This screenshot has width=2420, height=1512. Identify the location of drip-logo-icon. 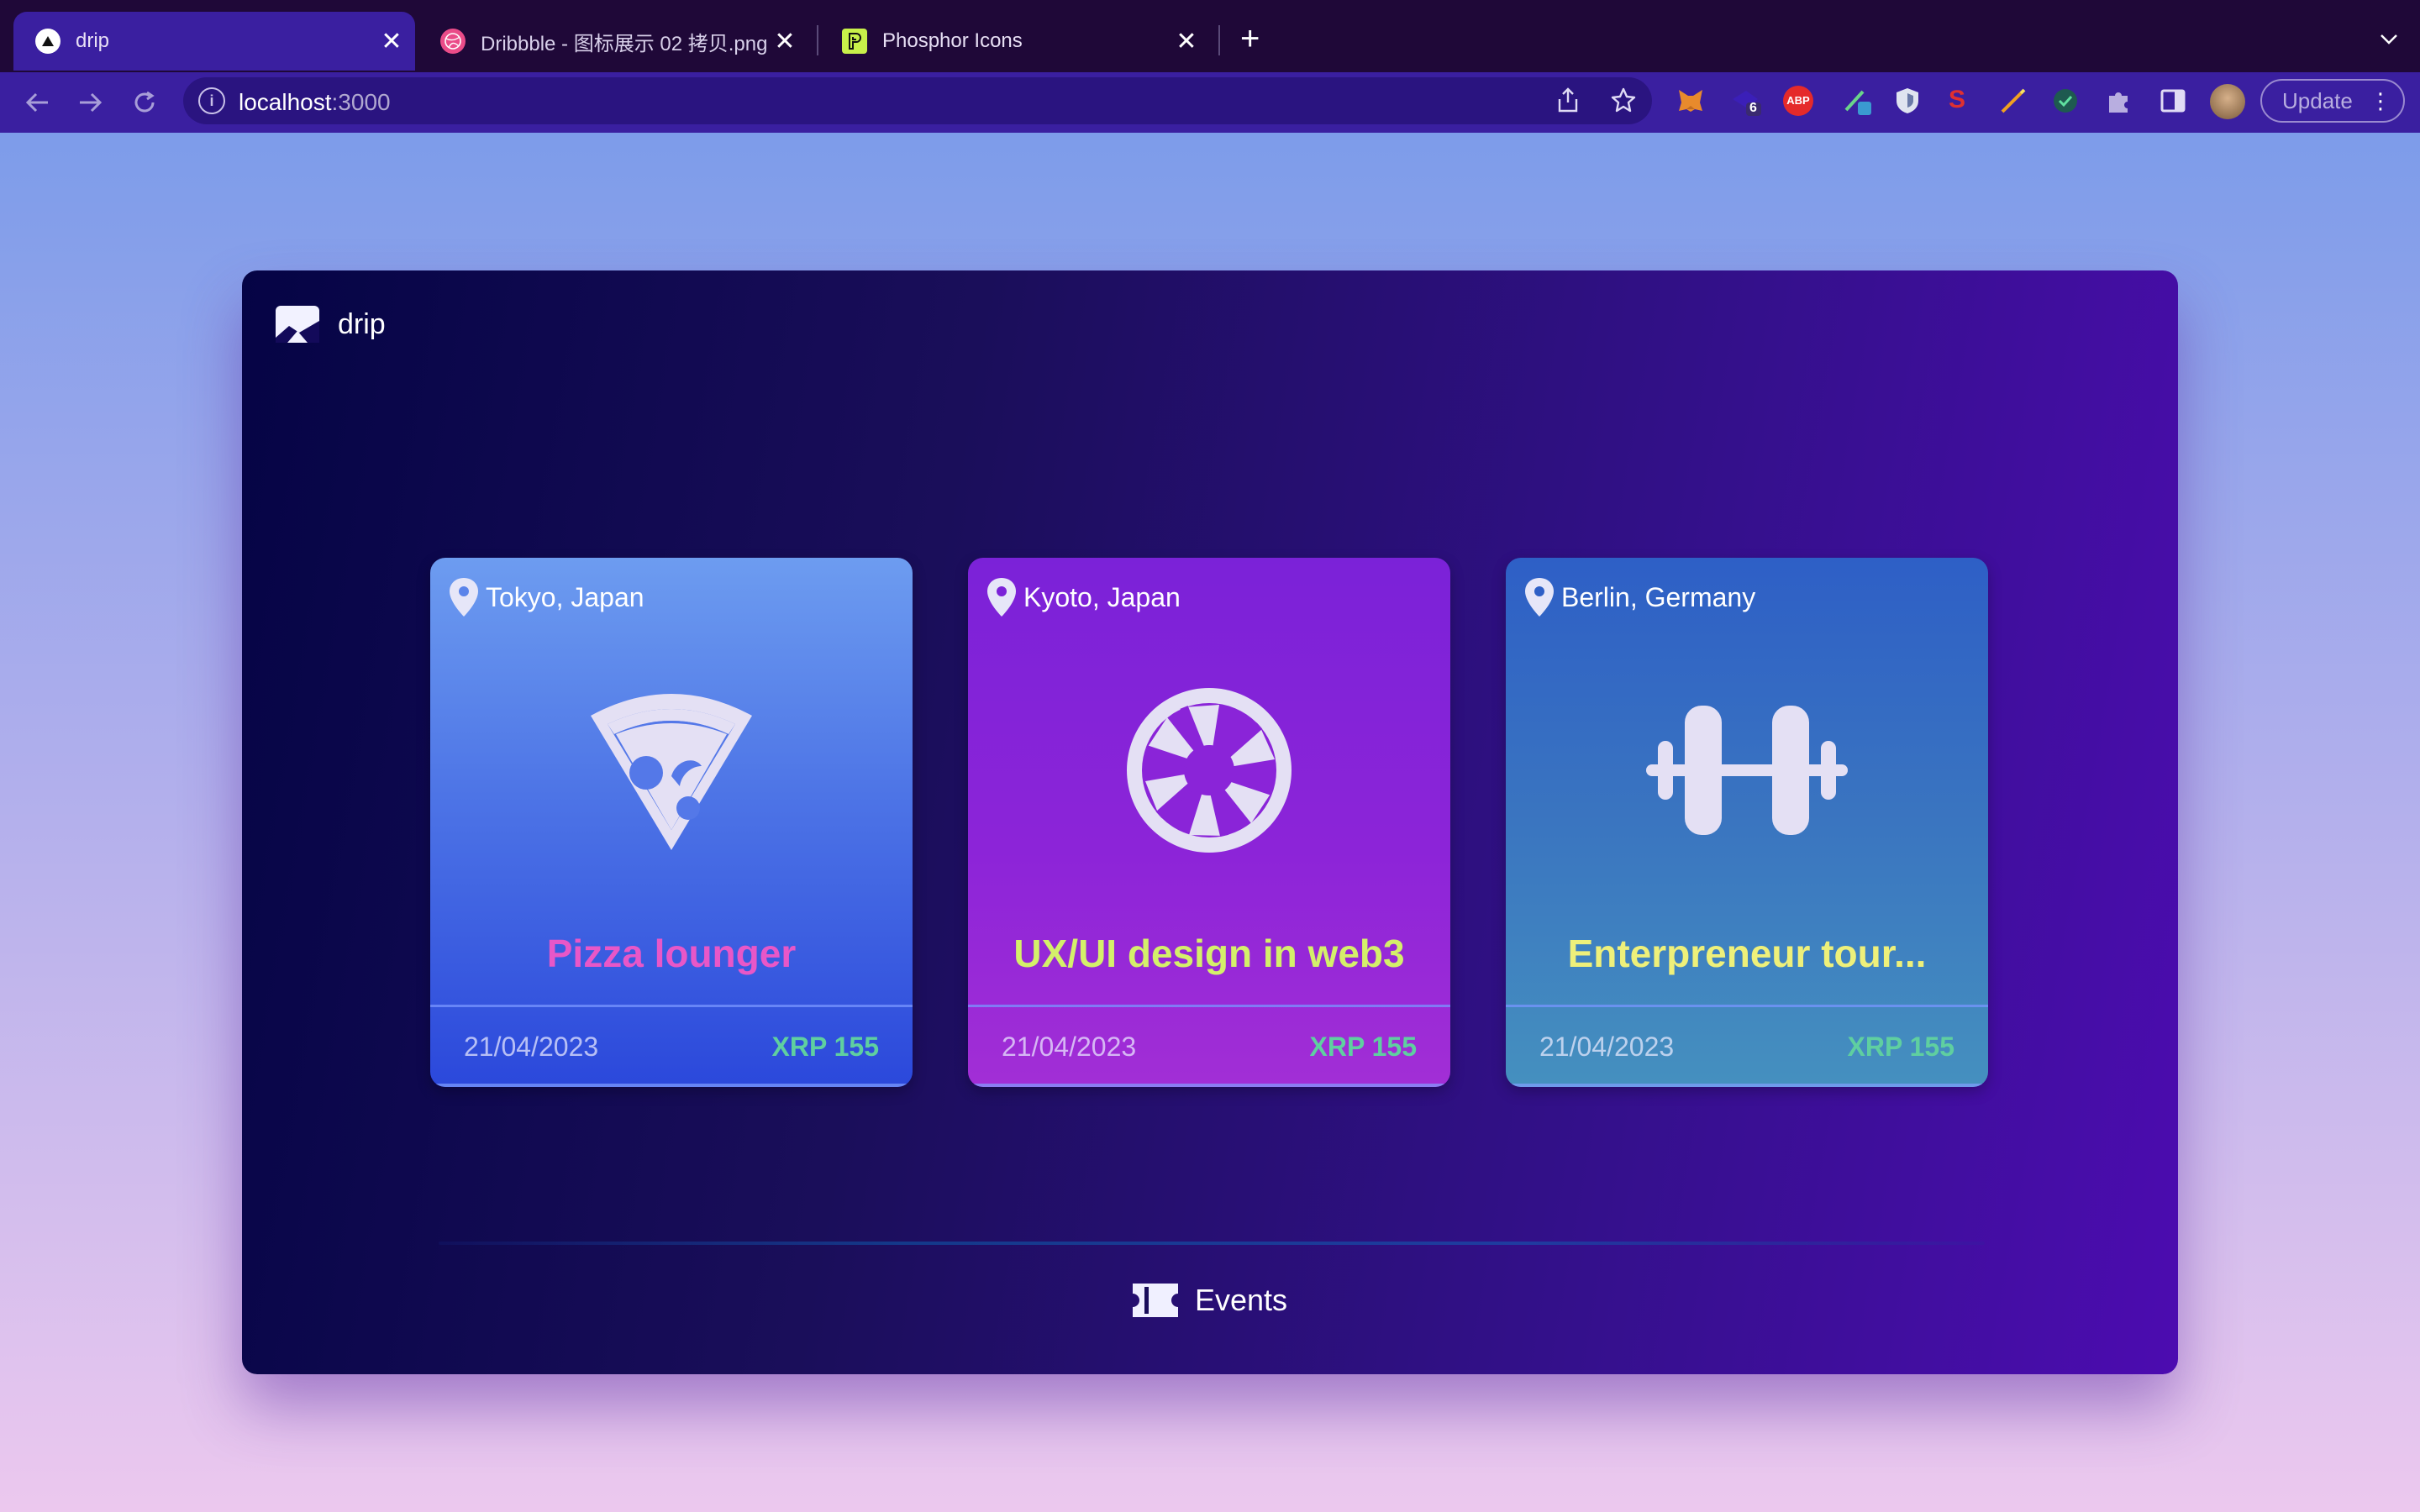
(298, 324).